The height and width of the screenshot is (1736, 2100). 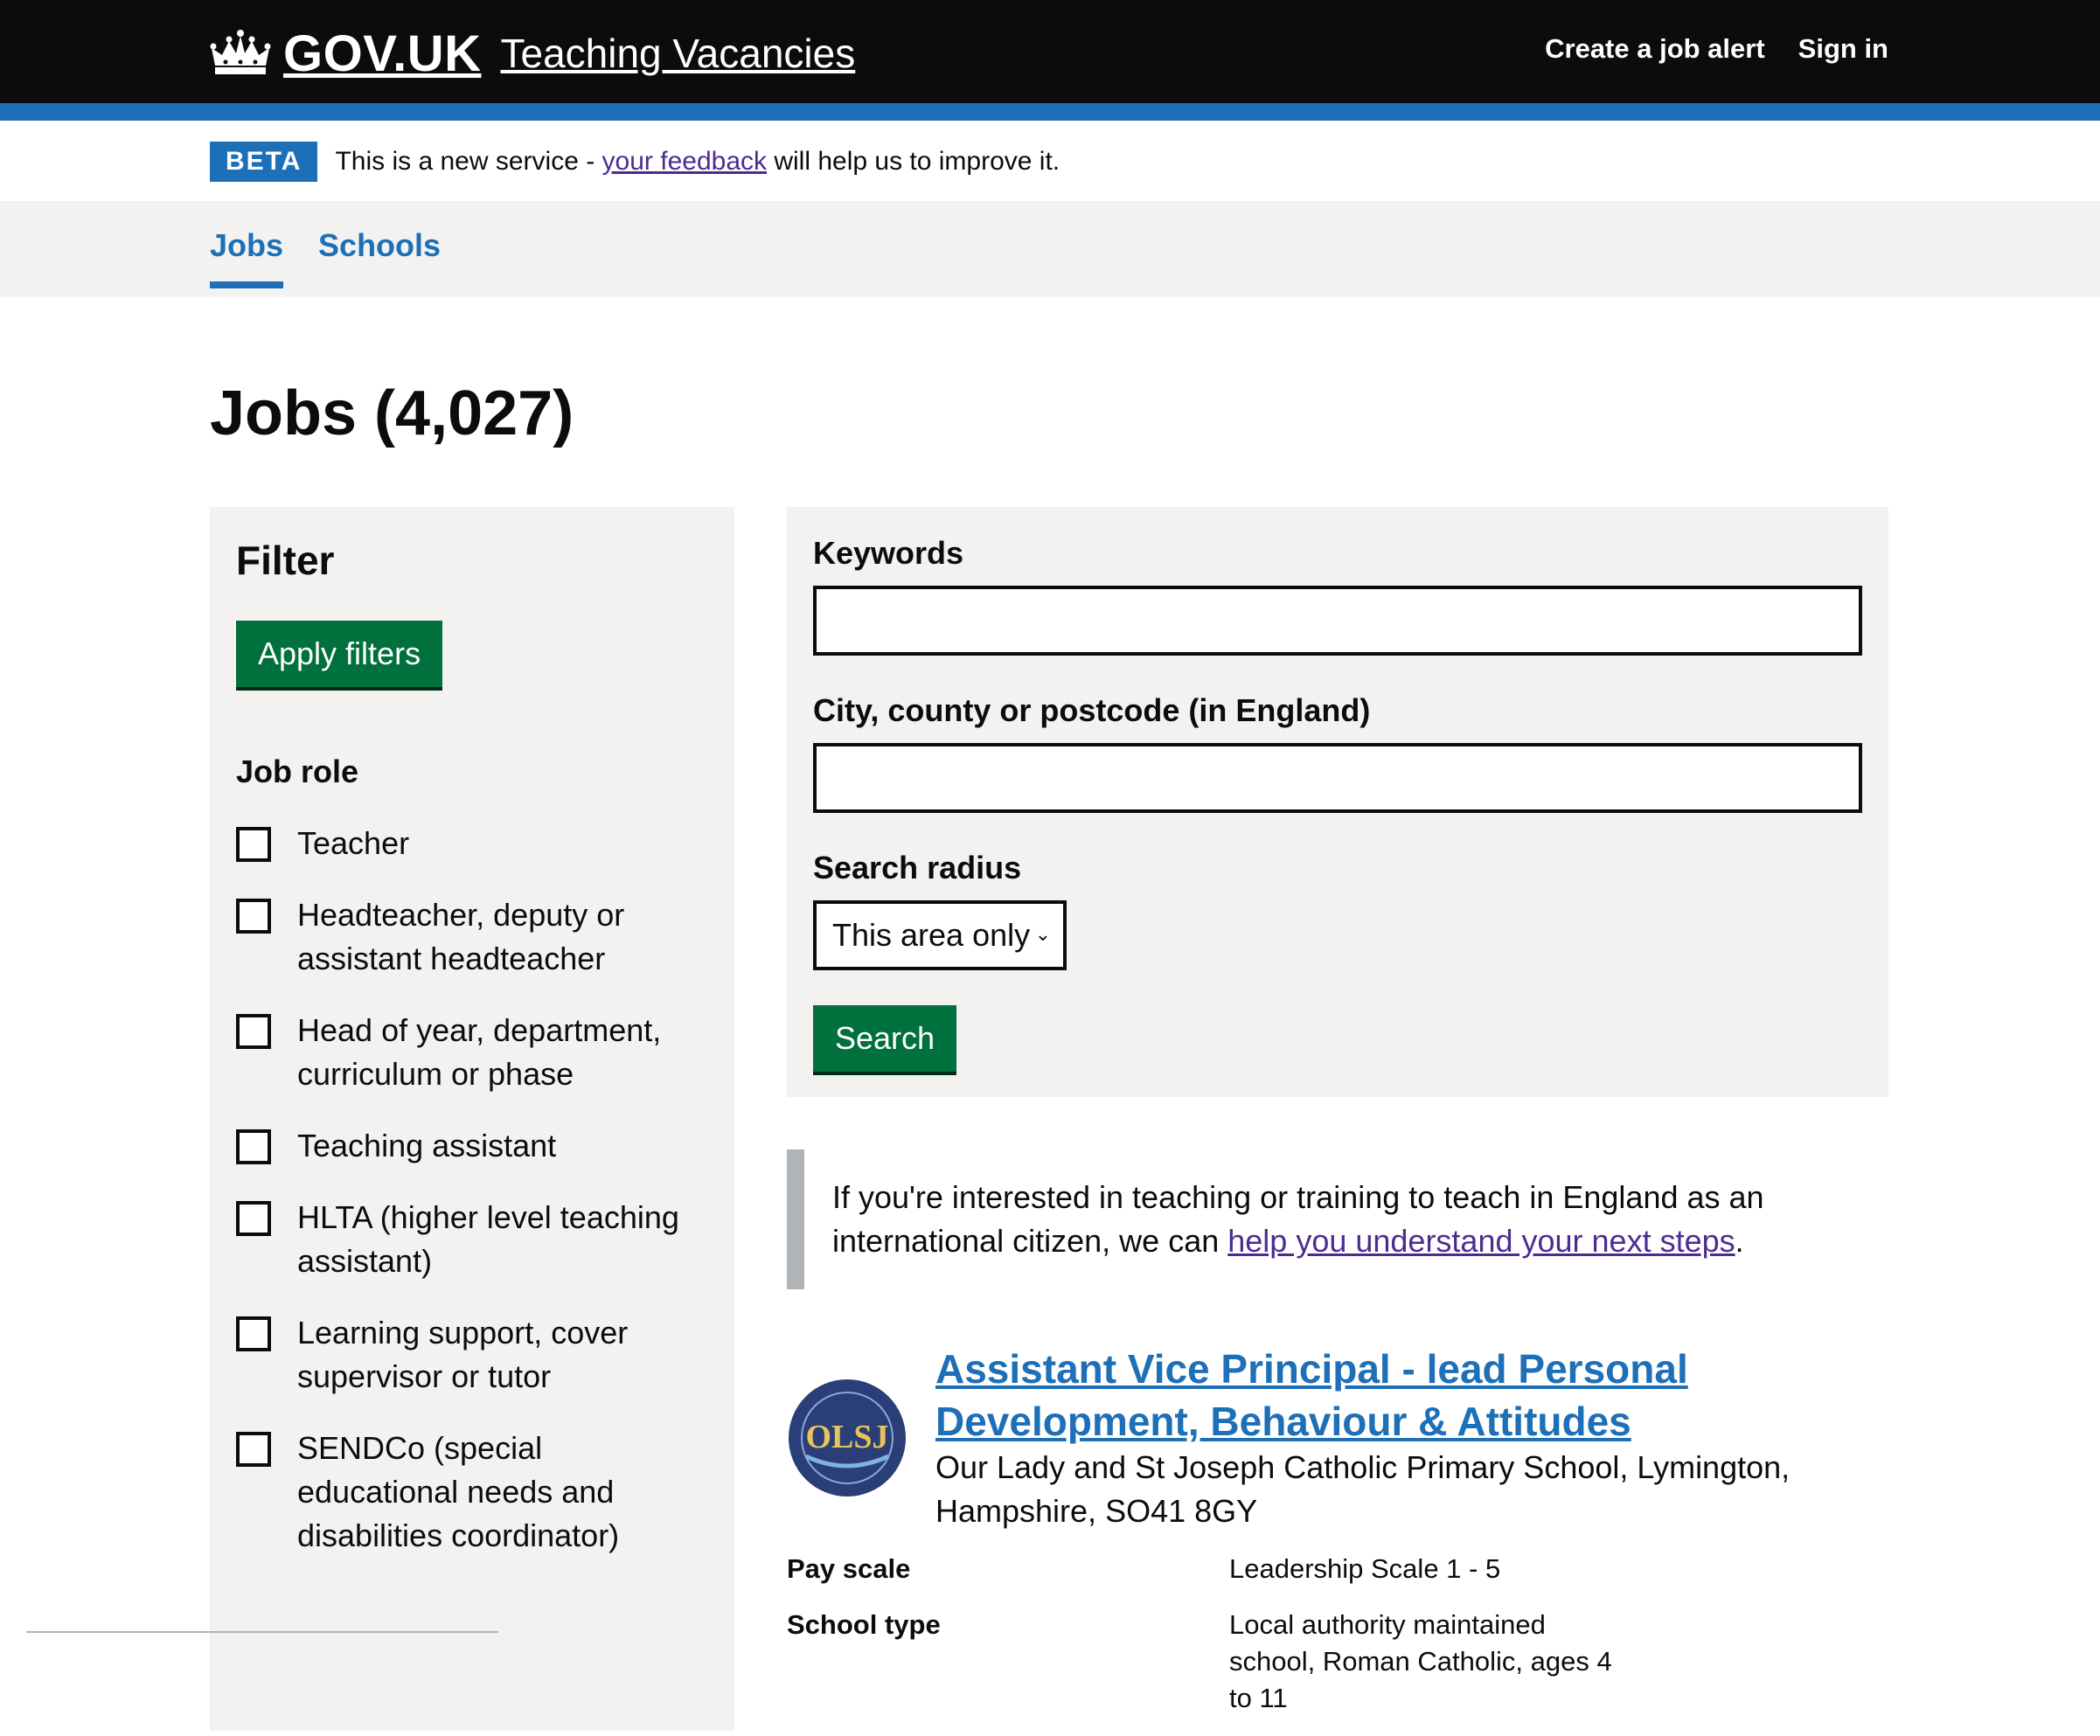 I want to click on summary-key: School type, so click(x=864, y=1624).